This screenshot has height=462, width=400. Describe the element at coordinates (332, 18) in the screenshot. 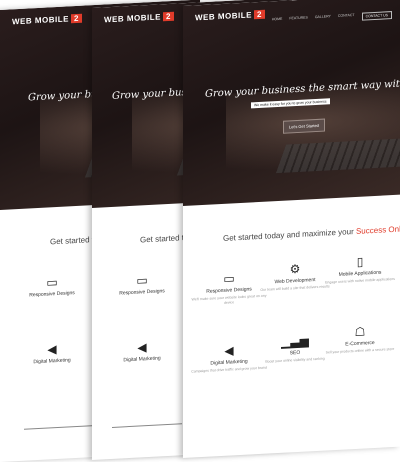

I see `top-nav: HOME FEATURES GALLERY CONTACT CONTACT US` at that location.